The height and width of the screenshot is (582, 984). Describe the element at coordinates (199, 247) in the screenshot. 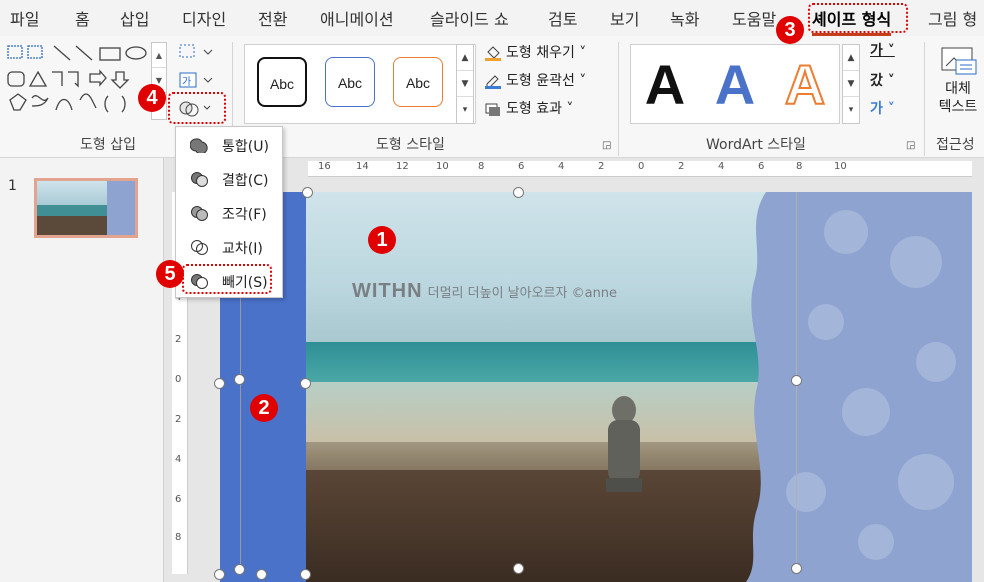

I see `intersect-icon` at that location.